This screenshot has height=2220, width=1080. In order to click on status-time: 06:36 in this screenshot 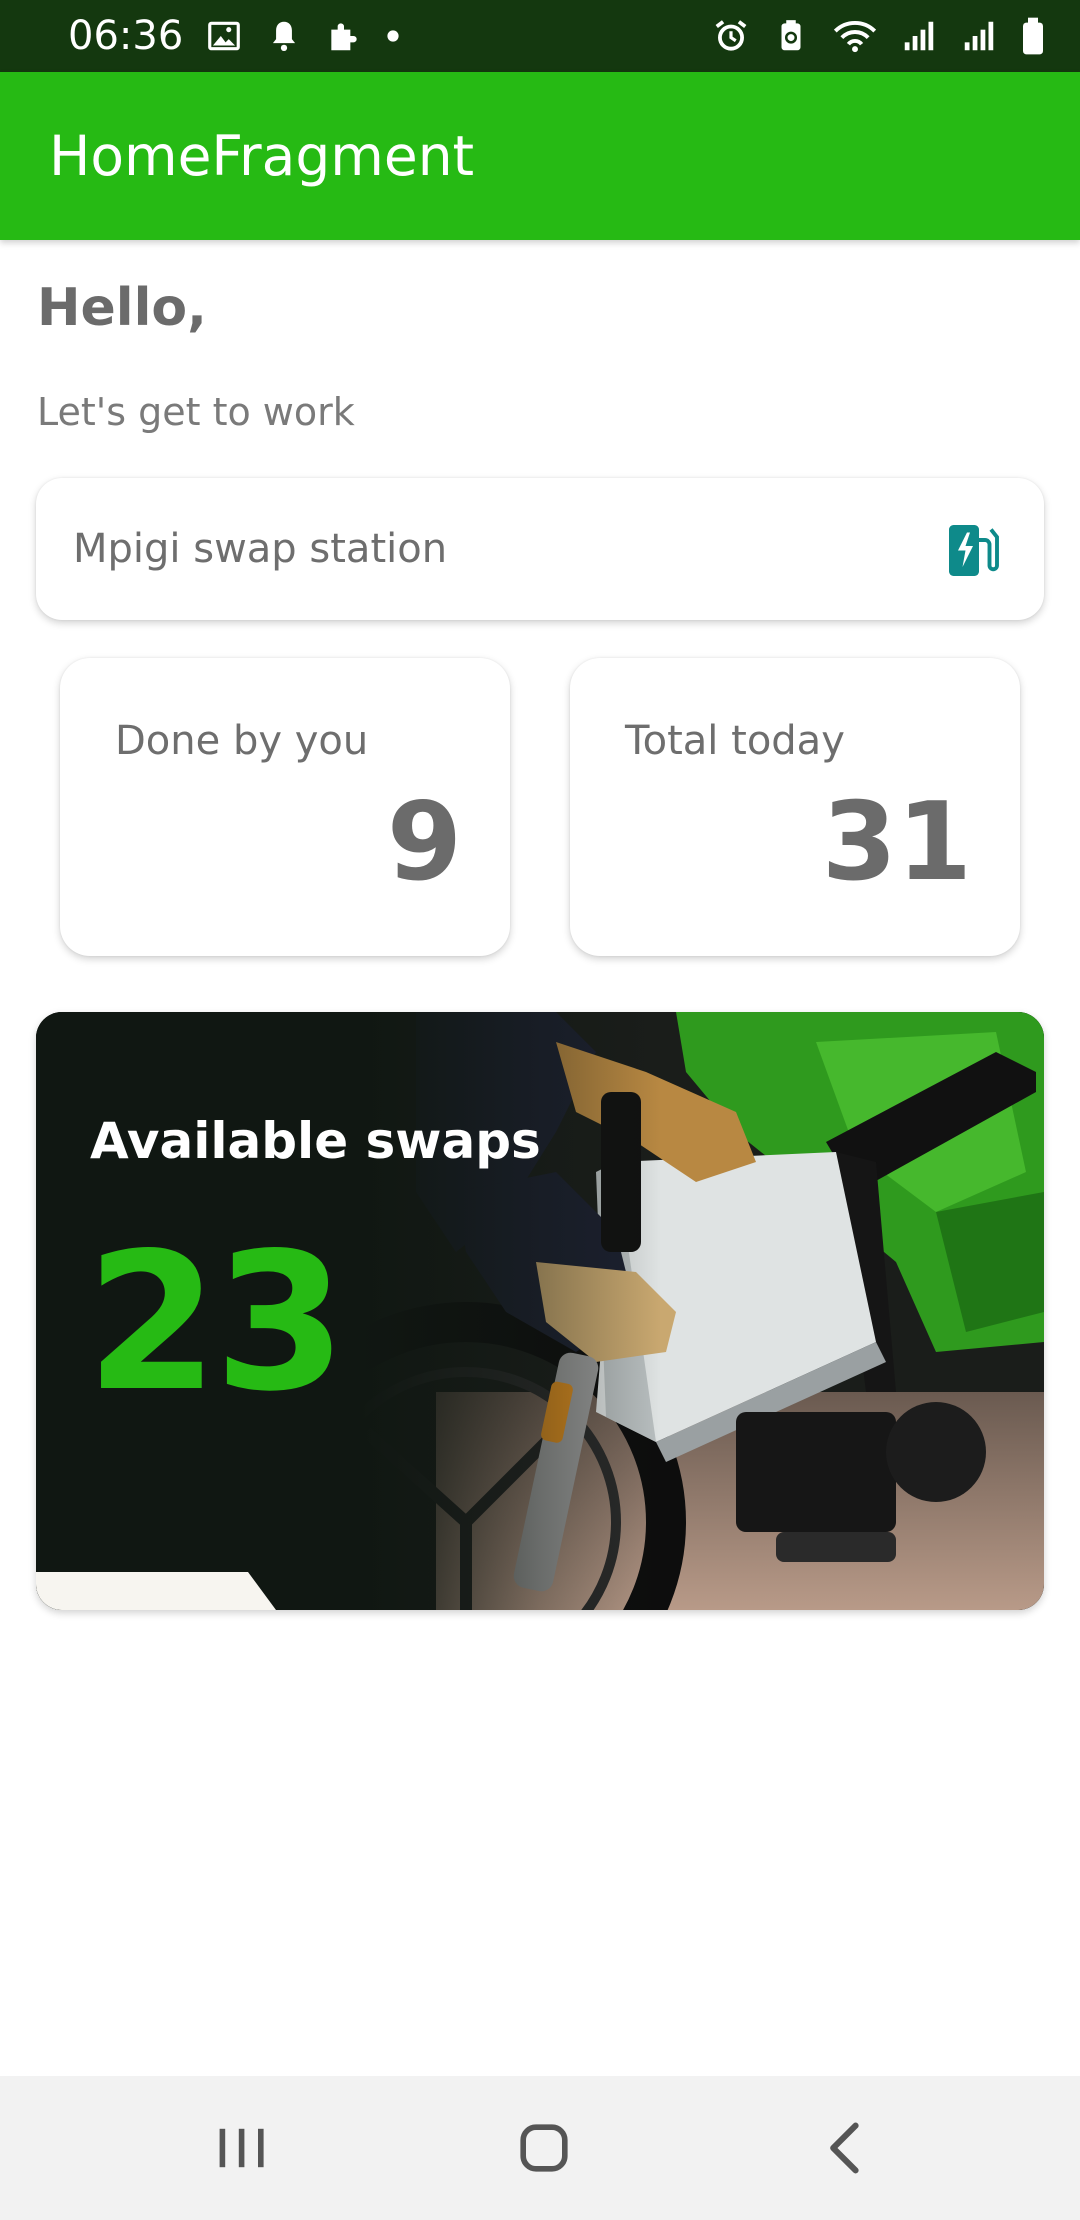, I will do `click(126, 36)`.